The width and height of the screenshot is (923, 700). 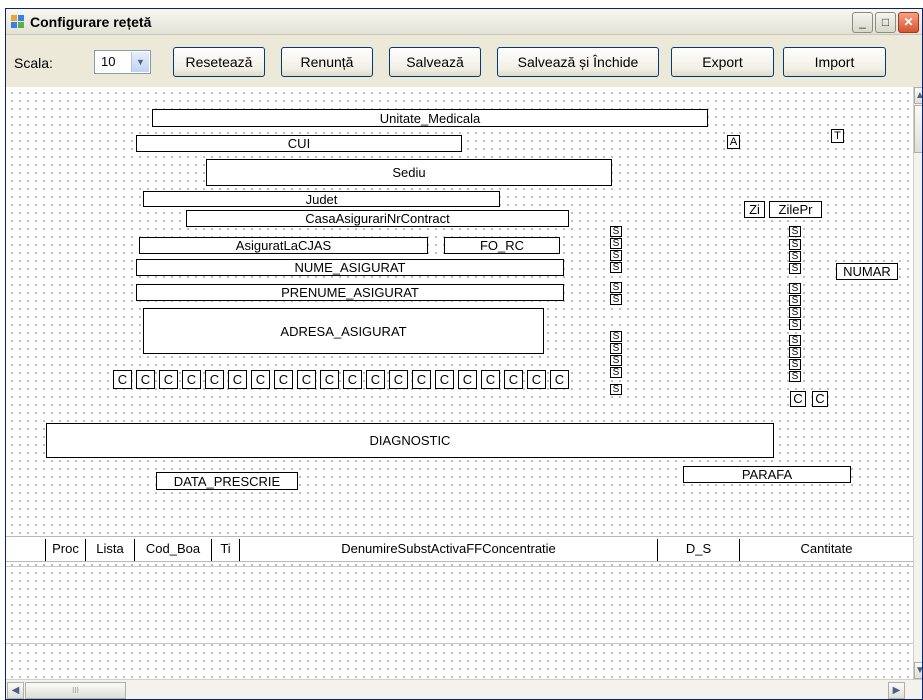 What do you see at coordinates (108, 61) in the screenshot?
I see `scale-value: 10` at bounding box center [108, 61].